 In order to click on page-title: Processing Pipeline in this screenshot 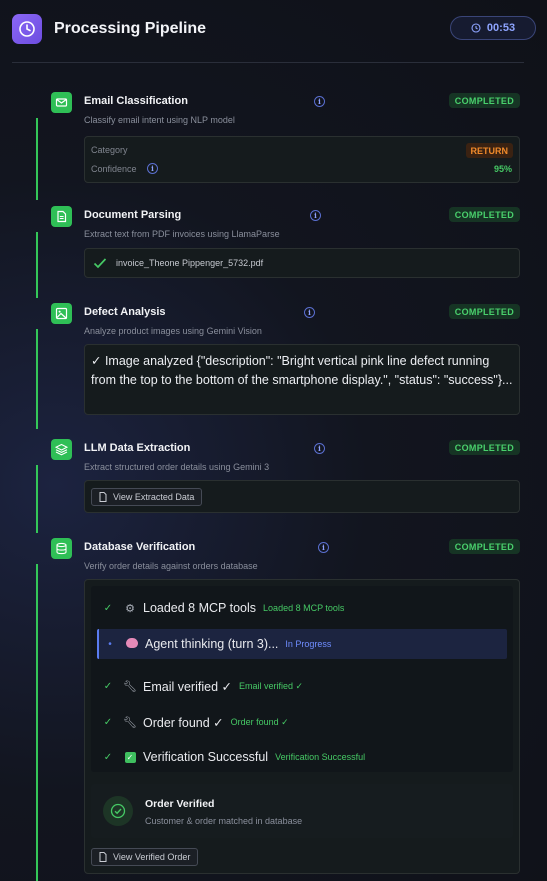, I will do `click(130, 28)`.